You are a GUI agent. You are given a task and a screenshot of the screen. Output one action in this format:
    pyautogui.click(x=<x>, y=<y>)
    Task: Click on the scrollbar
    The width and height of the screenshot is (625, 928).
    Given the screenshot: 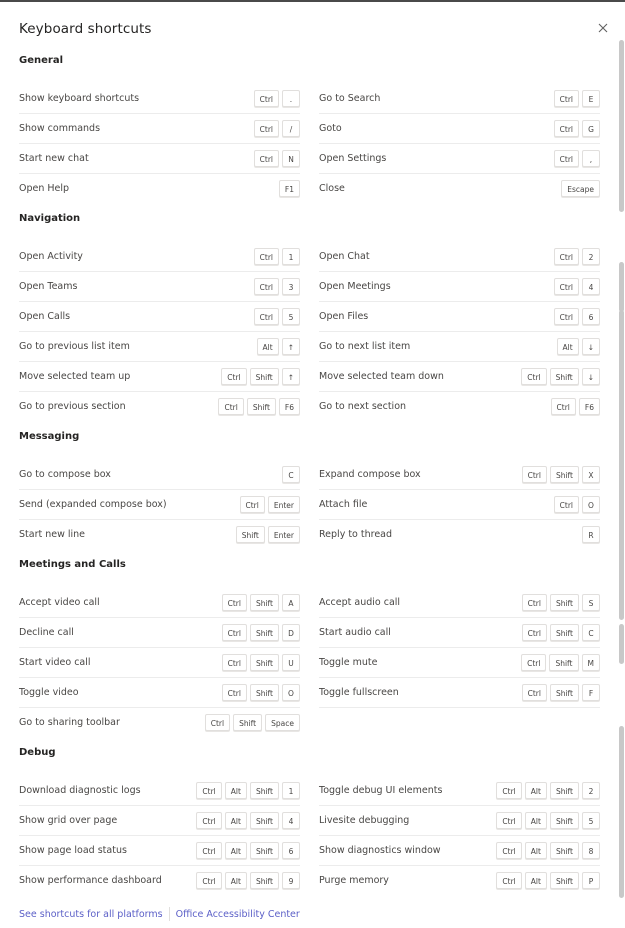 What is the action you would take?
    pyautogui.click(x=621, y=474)
    